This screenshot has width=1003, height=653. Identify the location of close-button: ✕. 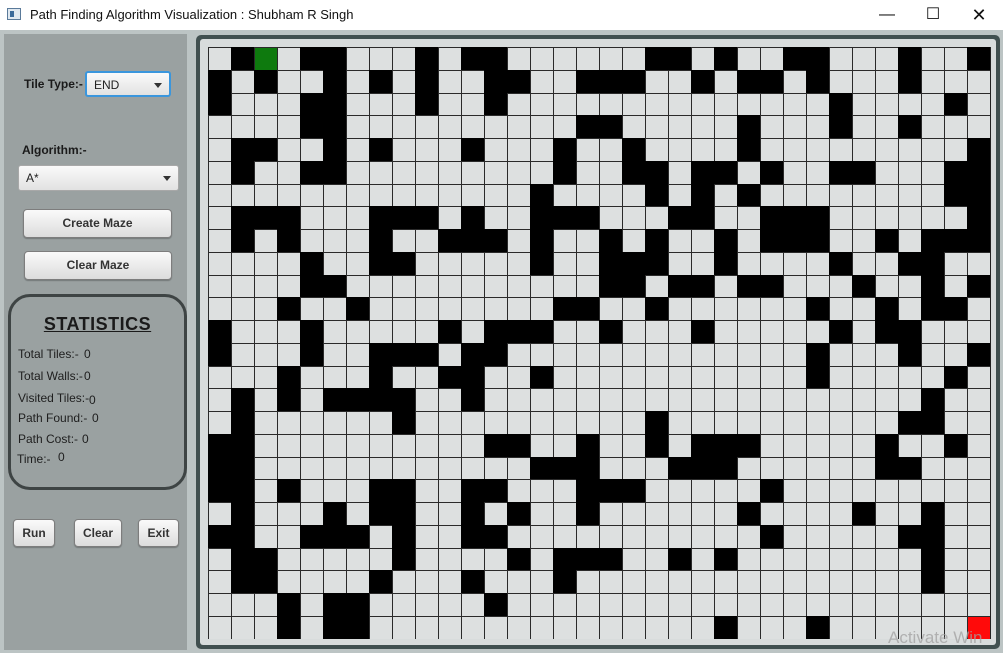
(979, 15).